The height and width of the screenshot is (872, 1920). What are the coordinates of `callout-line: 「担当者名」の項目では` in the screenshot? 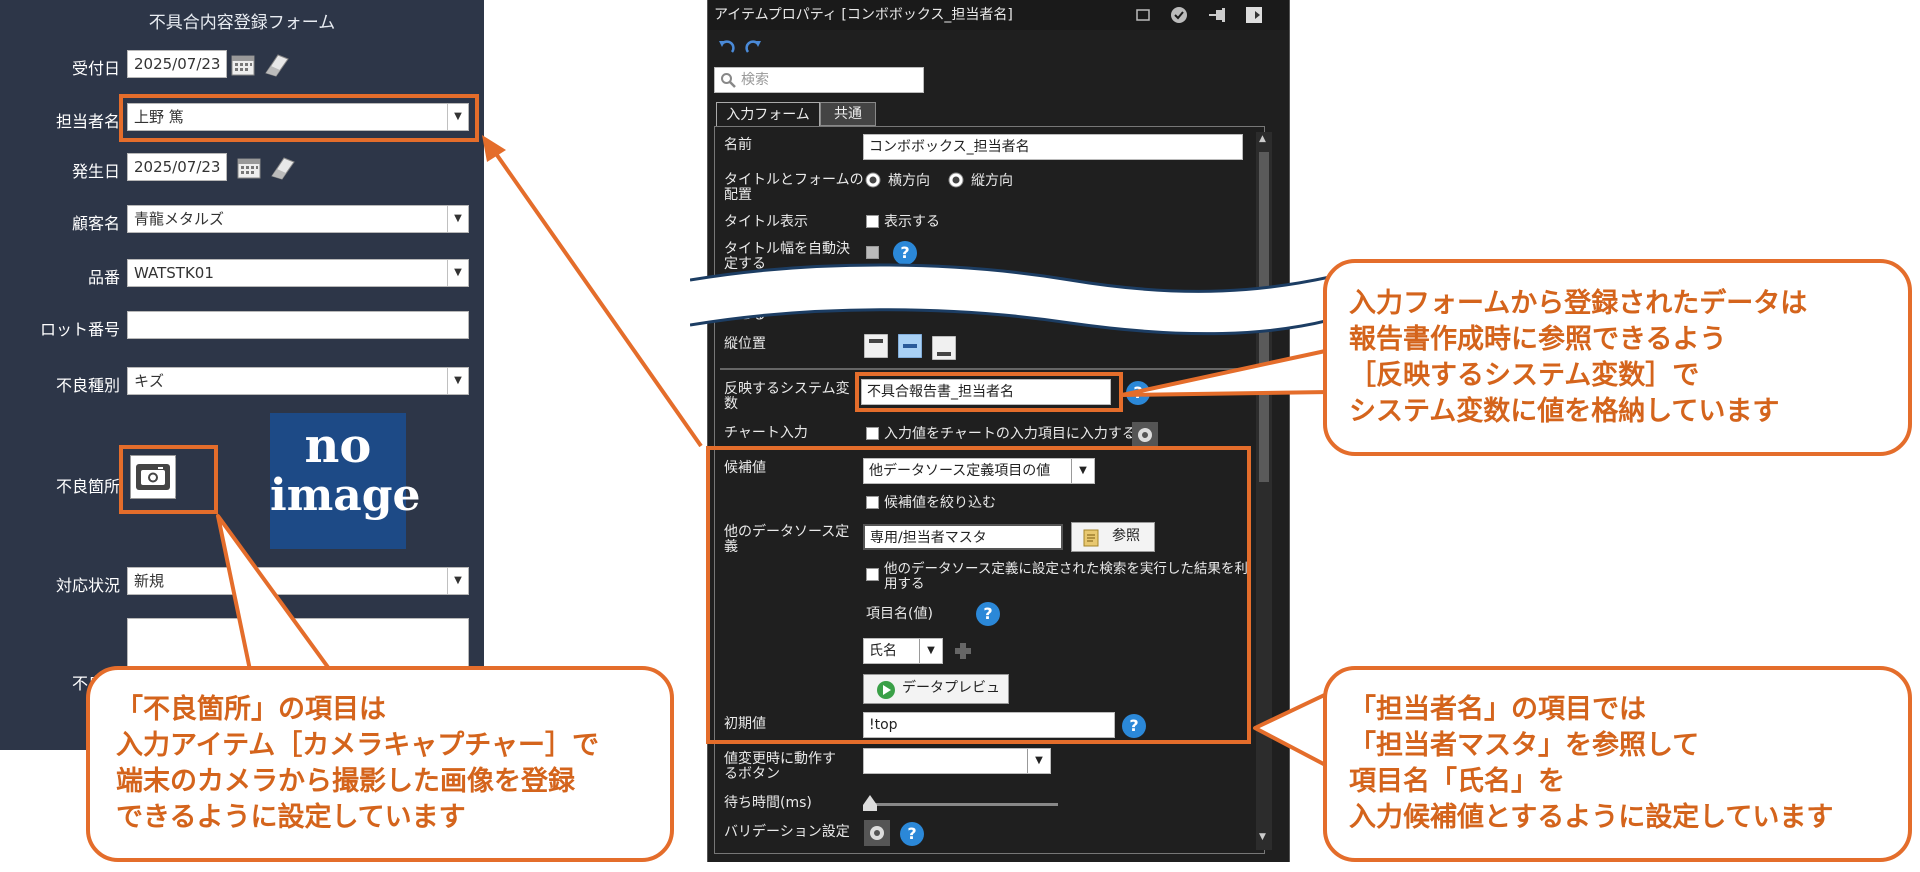 It's located at (1497, 709).